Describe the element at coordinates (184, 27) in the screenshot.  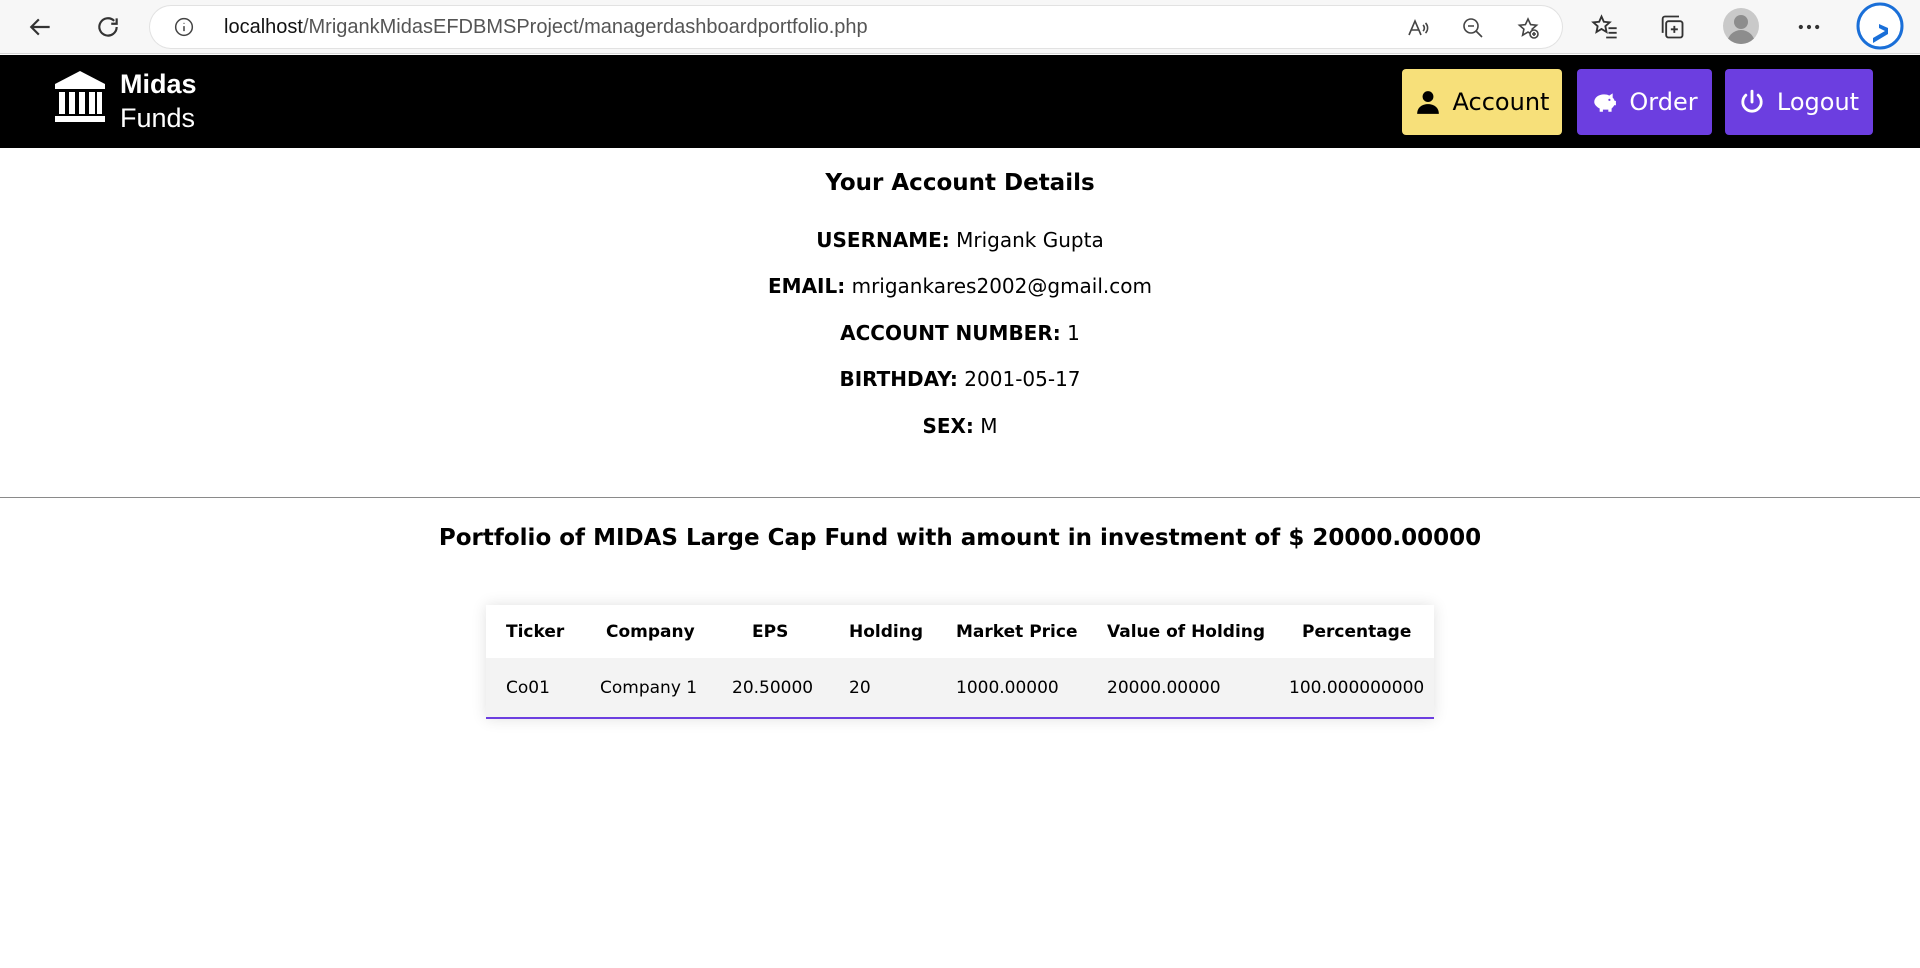
I see `info-icon` at that location.